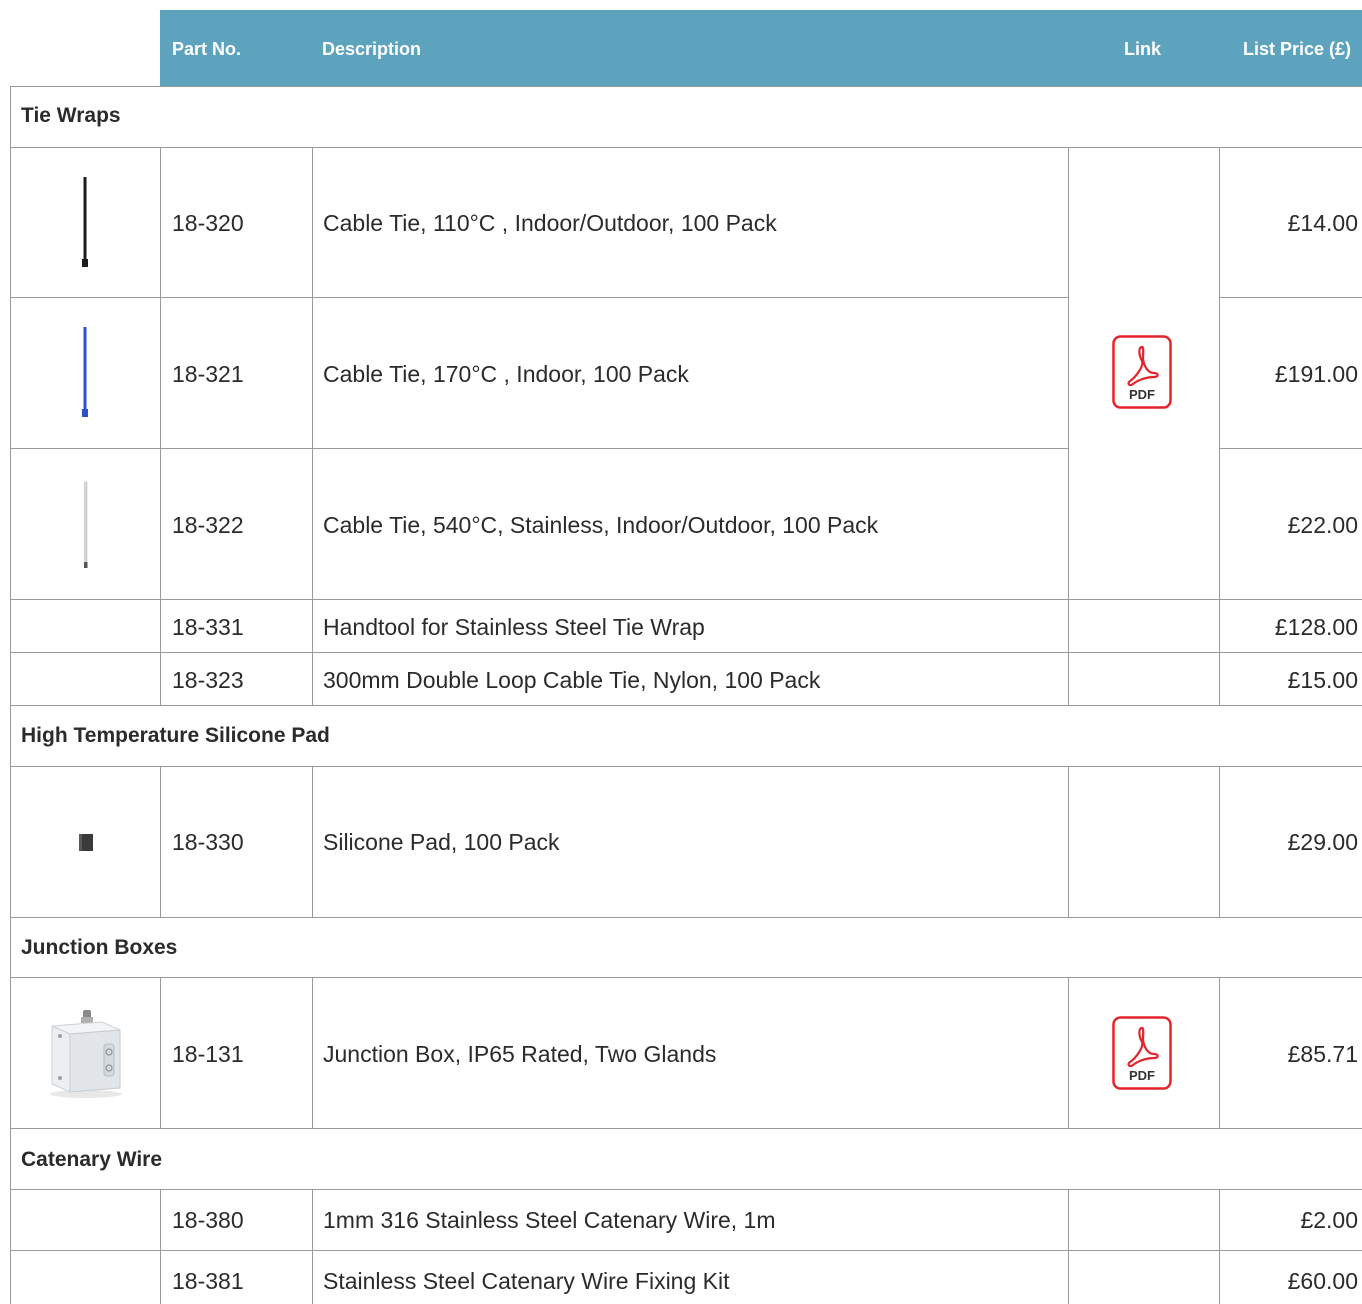  I want to click on part-number: 18-131, so click(208, 1054).